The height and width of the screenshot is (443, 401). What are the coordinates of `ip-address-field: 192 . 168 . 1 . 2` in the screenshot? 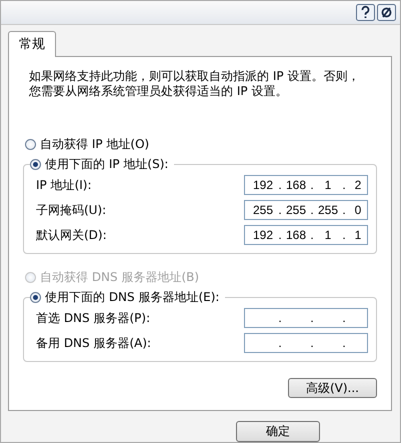 It's located at (306, 185).